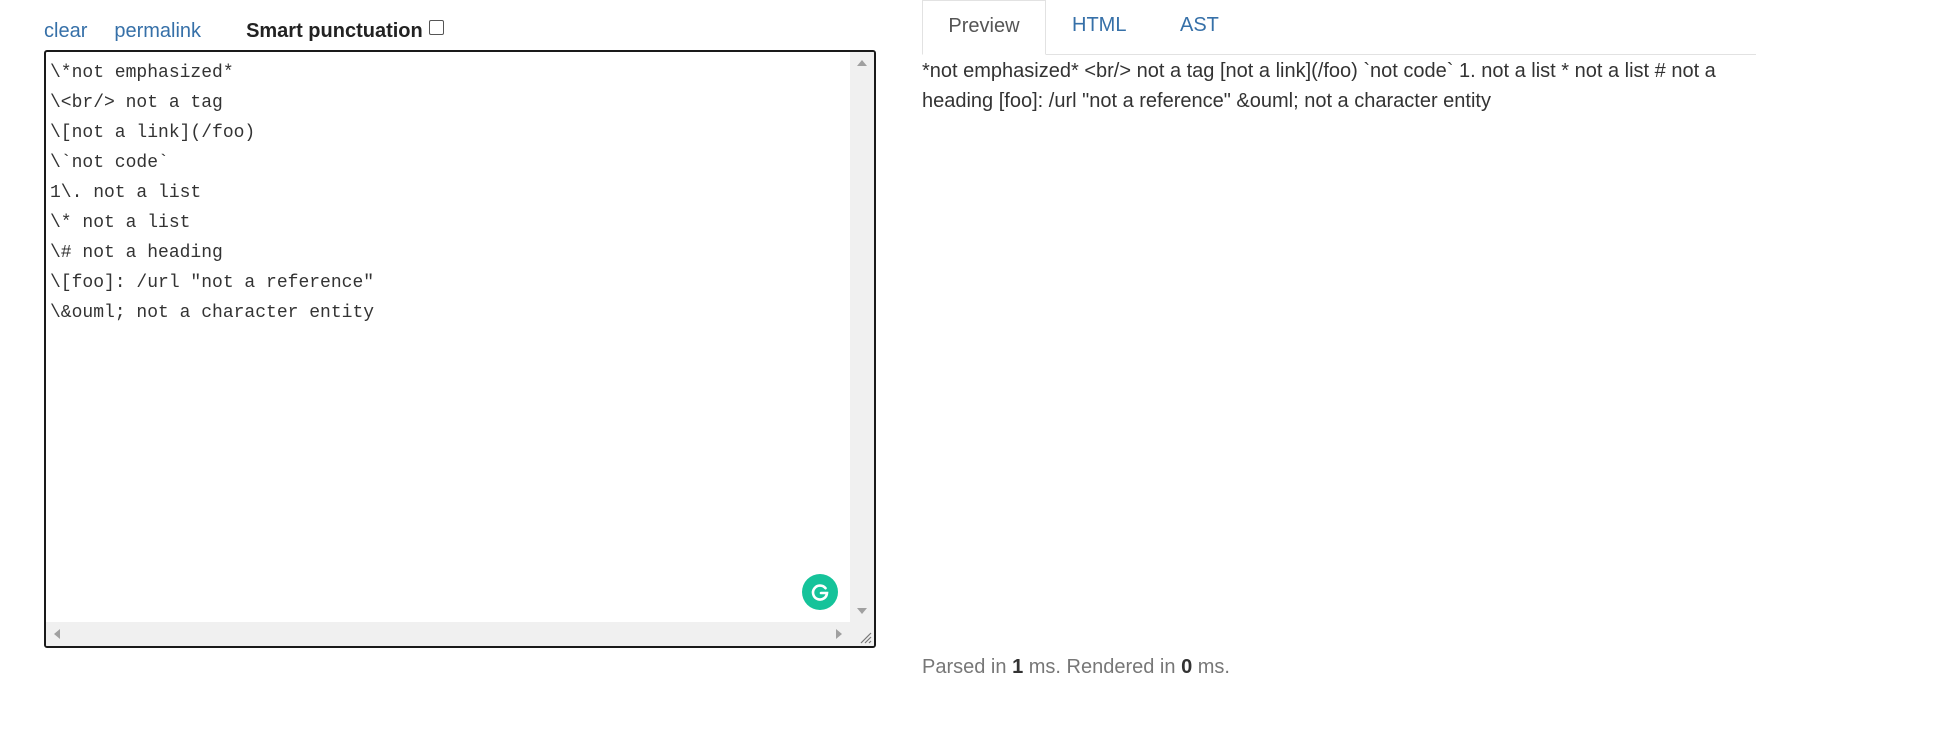  What do you see at coordinates (136, 253) in the screenshot?
I see `editor-line: \# not a heading` at bounding box center [136, 253].